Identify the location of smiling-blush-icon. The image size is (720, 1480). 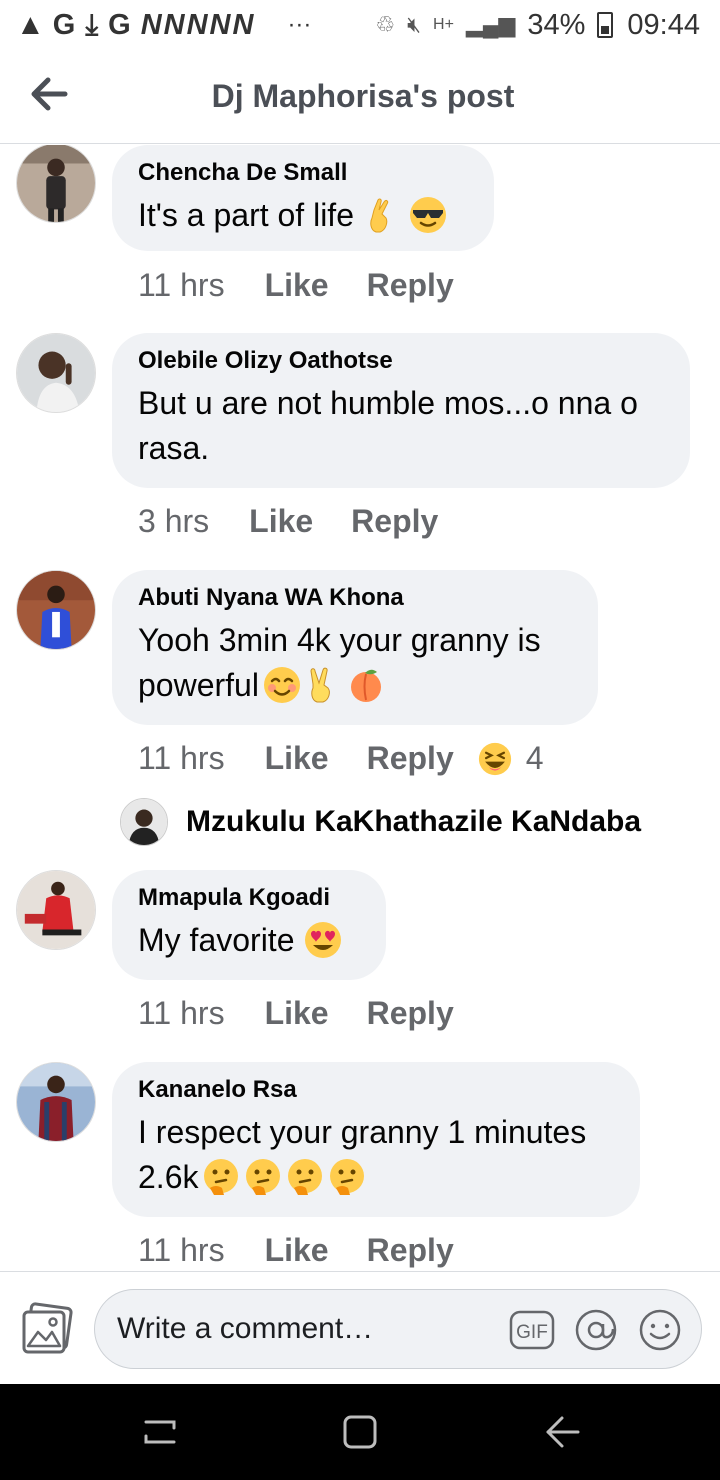
(281, 685).